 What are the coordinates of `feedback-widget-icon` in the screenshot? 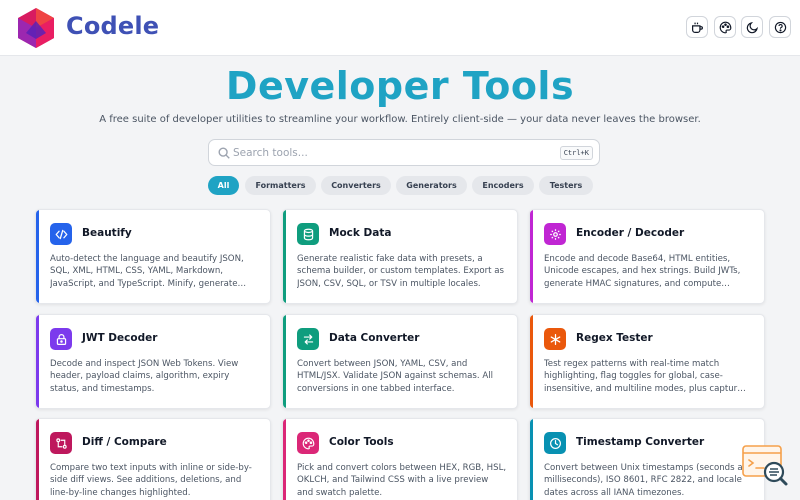 It's located at (765, 467).